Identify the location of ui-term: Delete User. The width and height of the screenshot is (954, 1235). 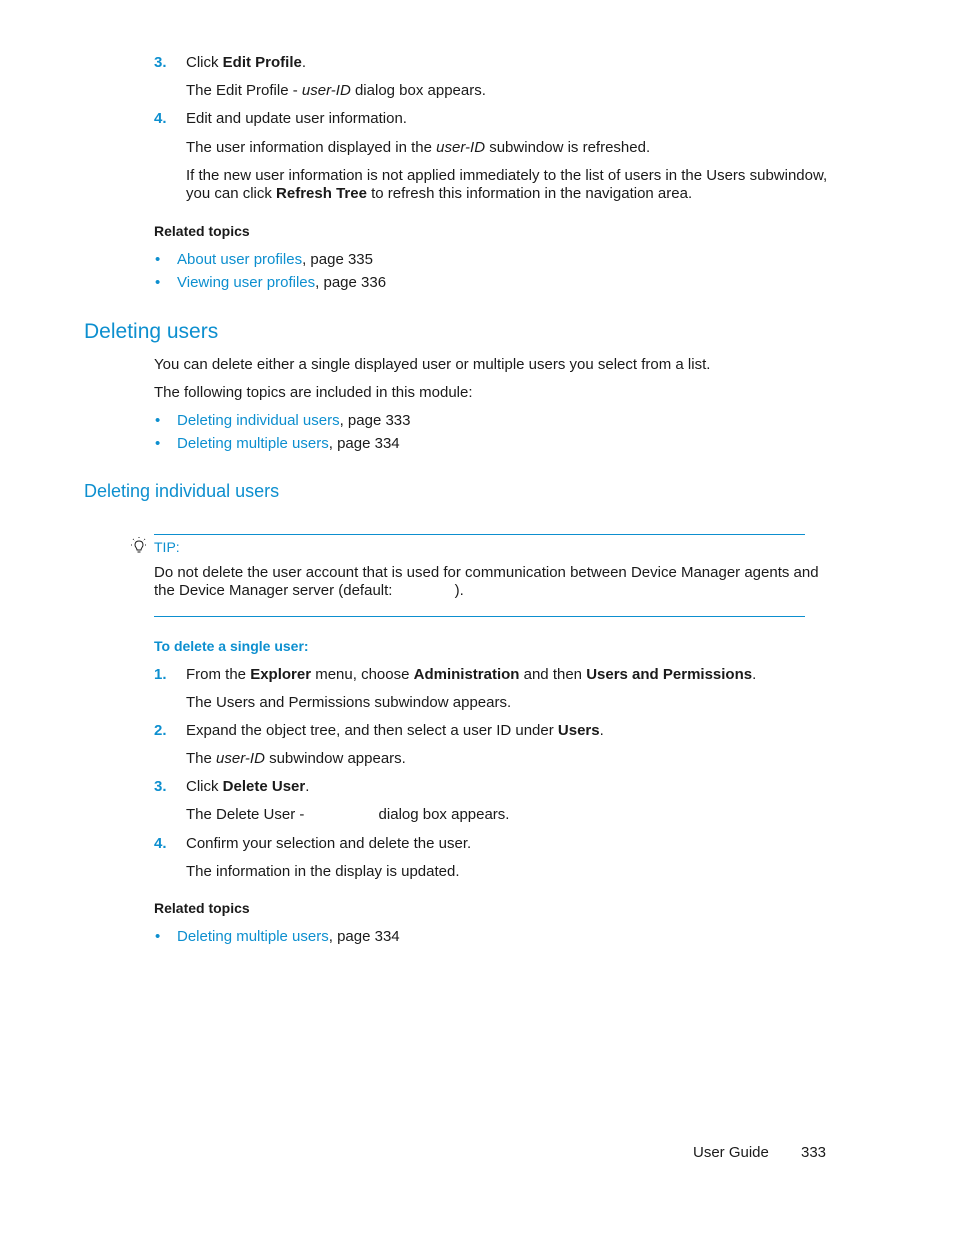
(264, 786).